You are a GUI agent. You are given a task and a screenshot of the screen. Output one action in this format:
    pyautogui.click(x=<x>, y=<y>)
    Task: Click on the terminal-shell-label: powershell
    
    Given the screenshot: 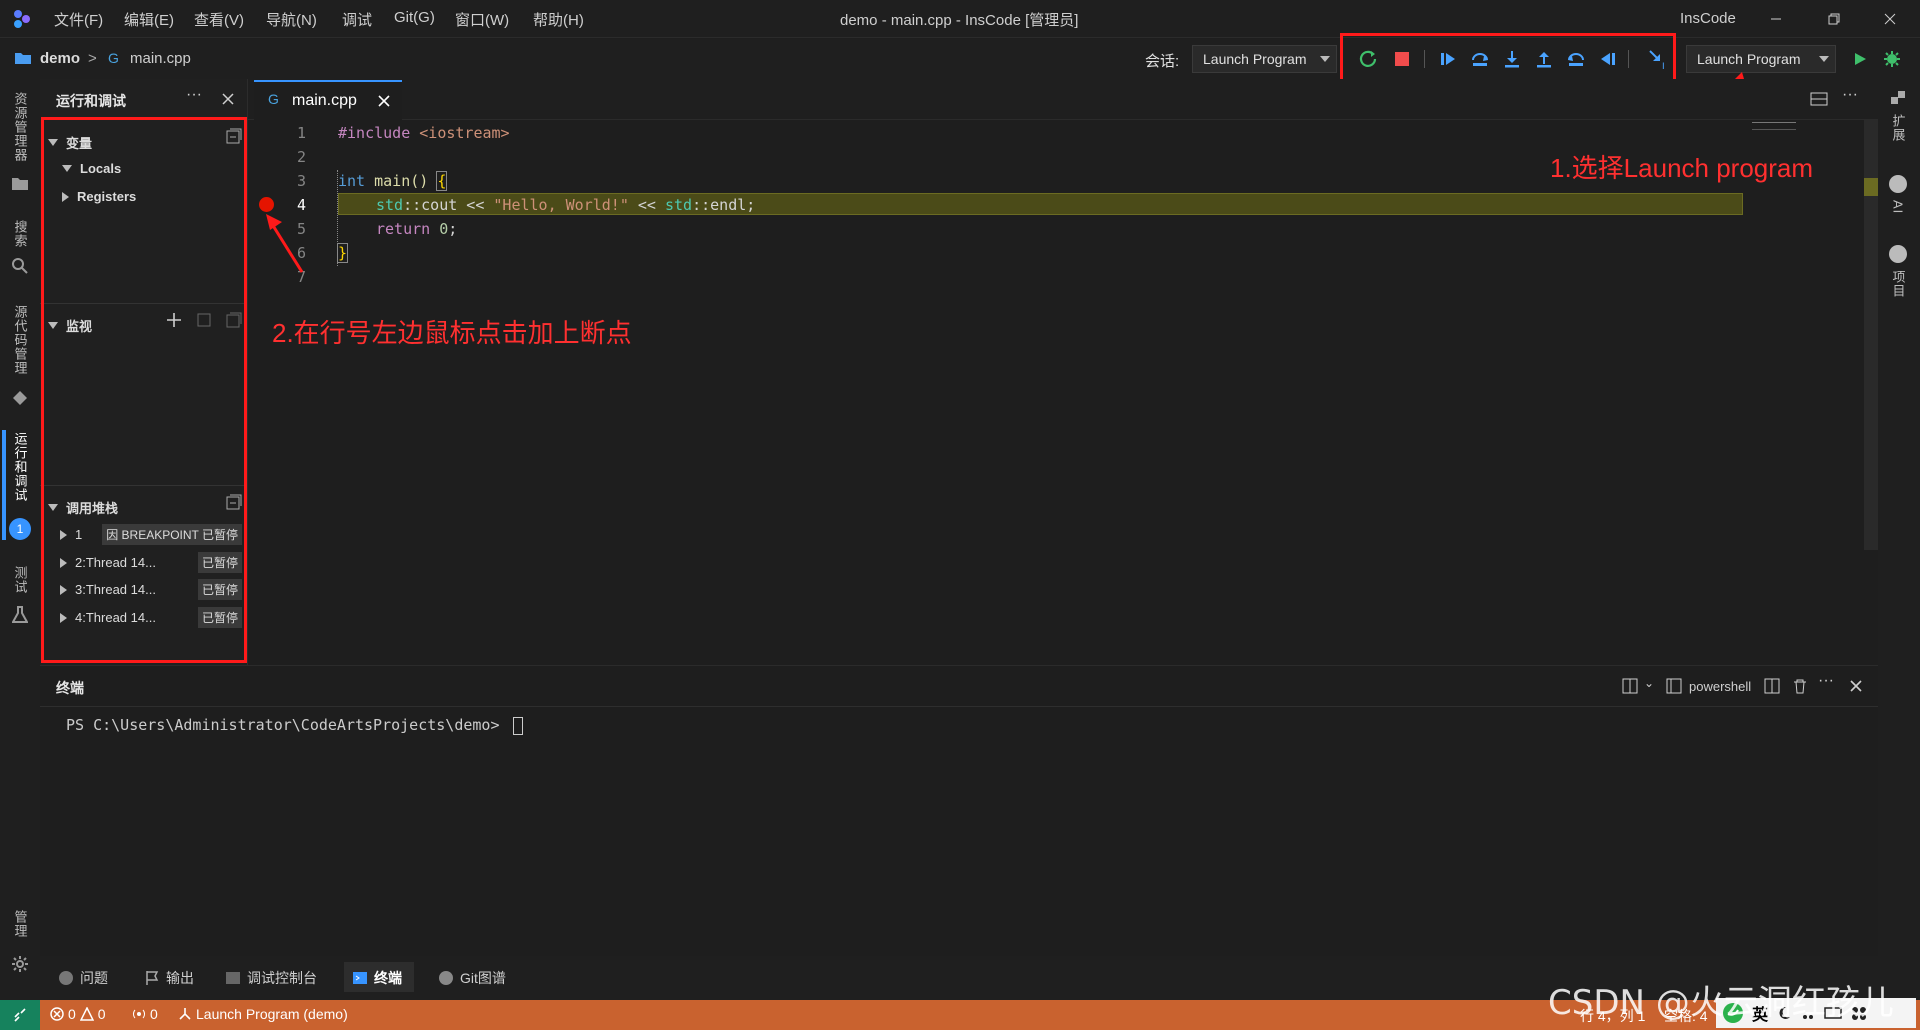 What is the action you would take?
    pyautogui.click(x=1720, y=686)
    